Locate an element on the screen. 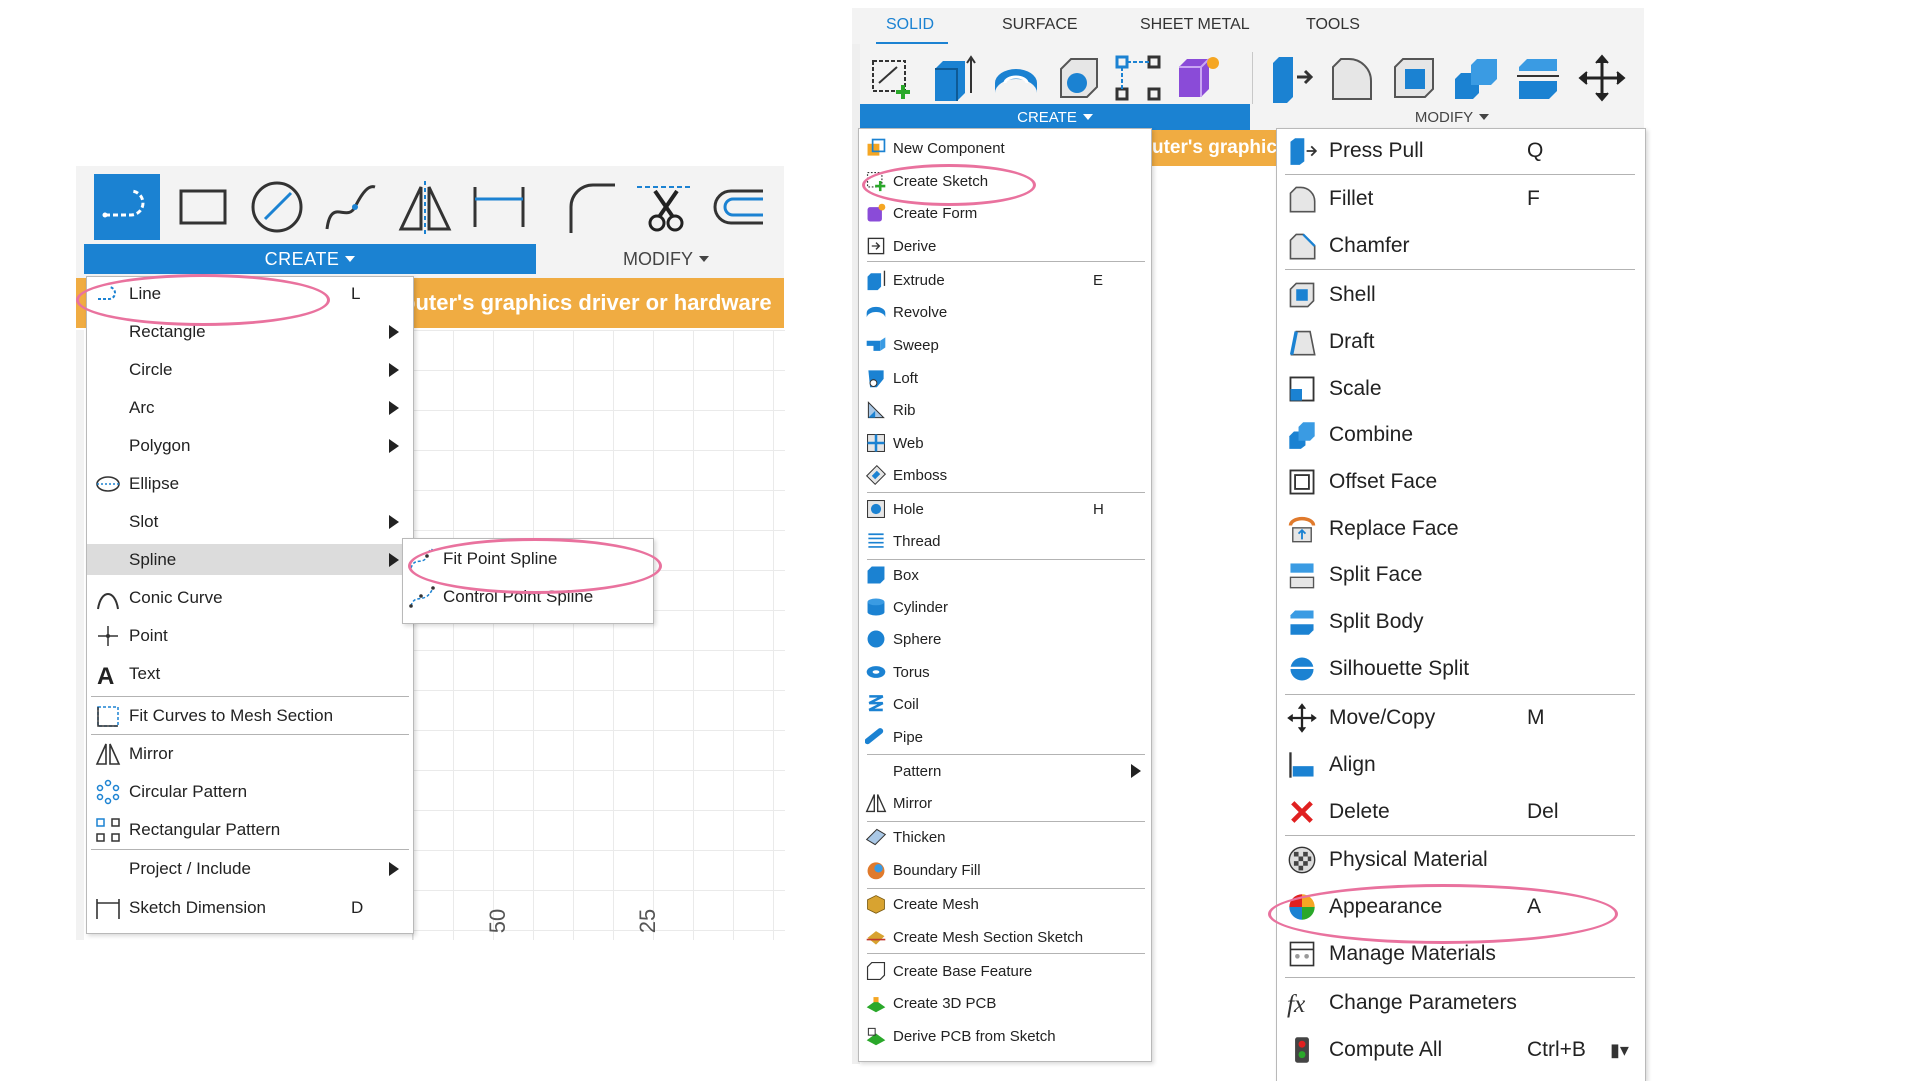 This screenshot has width=1920, height=1081. solid-modify-menu-button: MODIFY is located at coordinates (1452, 117).